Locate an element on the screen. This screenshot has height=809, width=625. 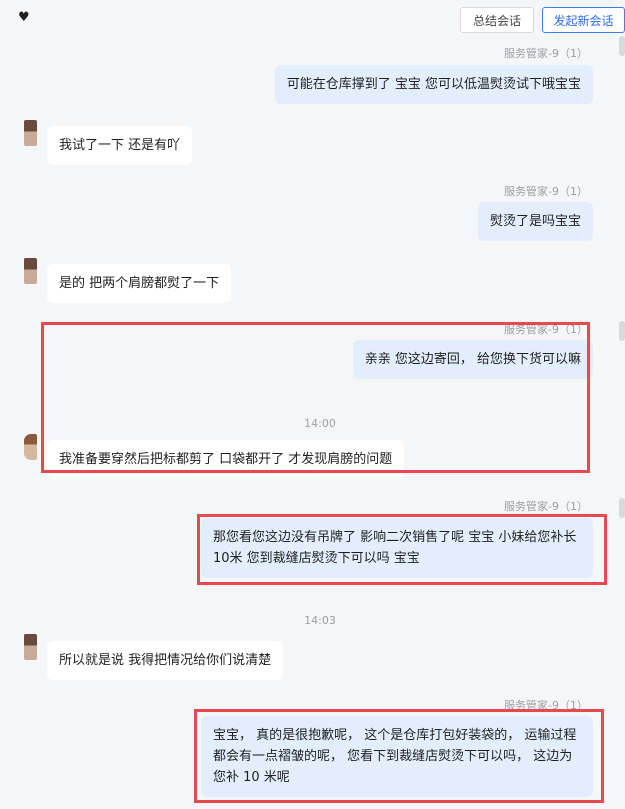
summarize-session-button: 总结会话 is located at coordinates (497, 20).